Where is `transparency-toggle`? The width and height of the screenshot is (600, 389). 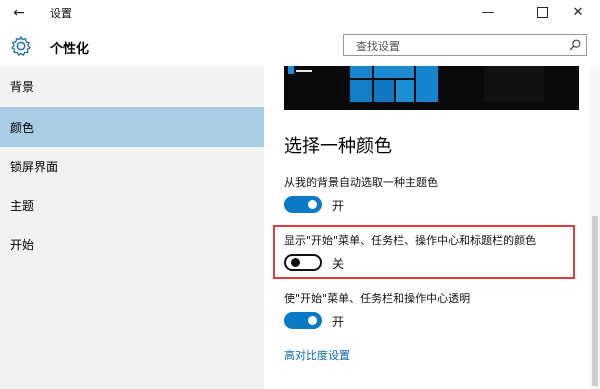
transparency-toggle is located at coordinates (303, 320).